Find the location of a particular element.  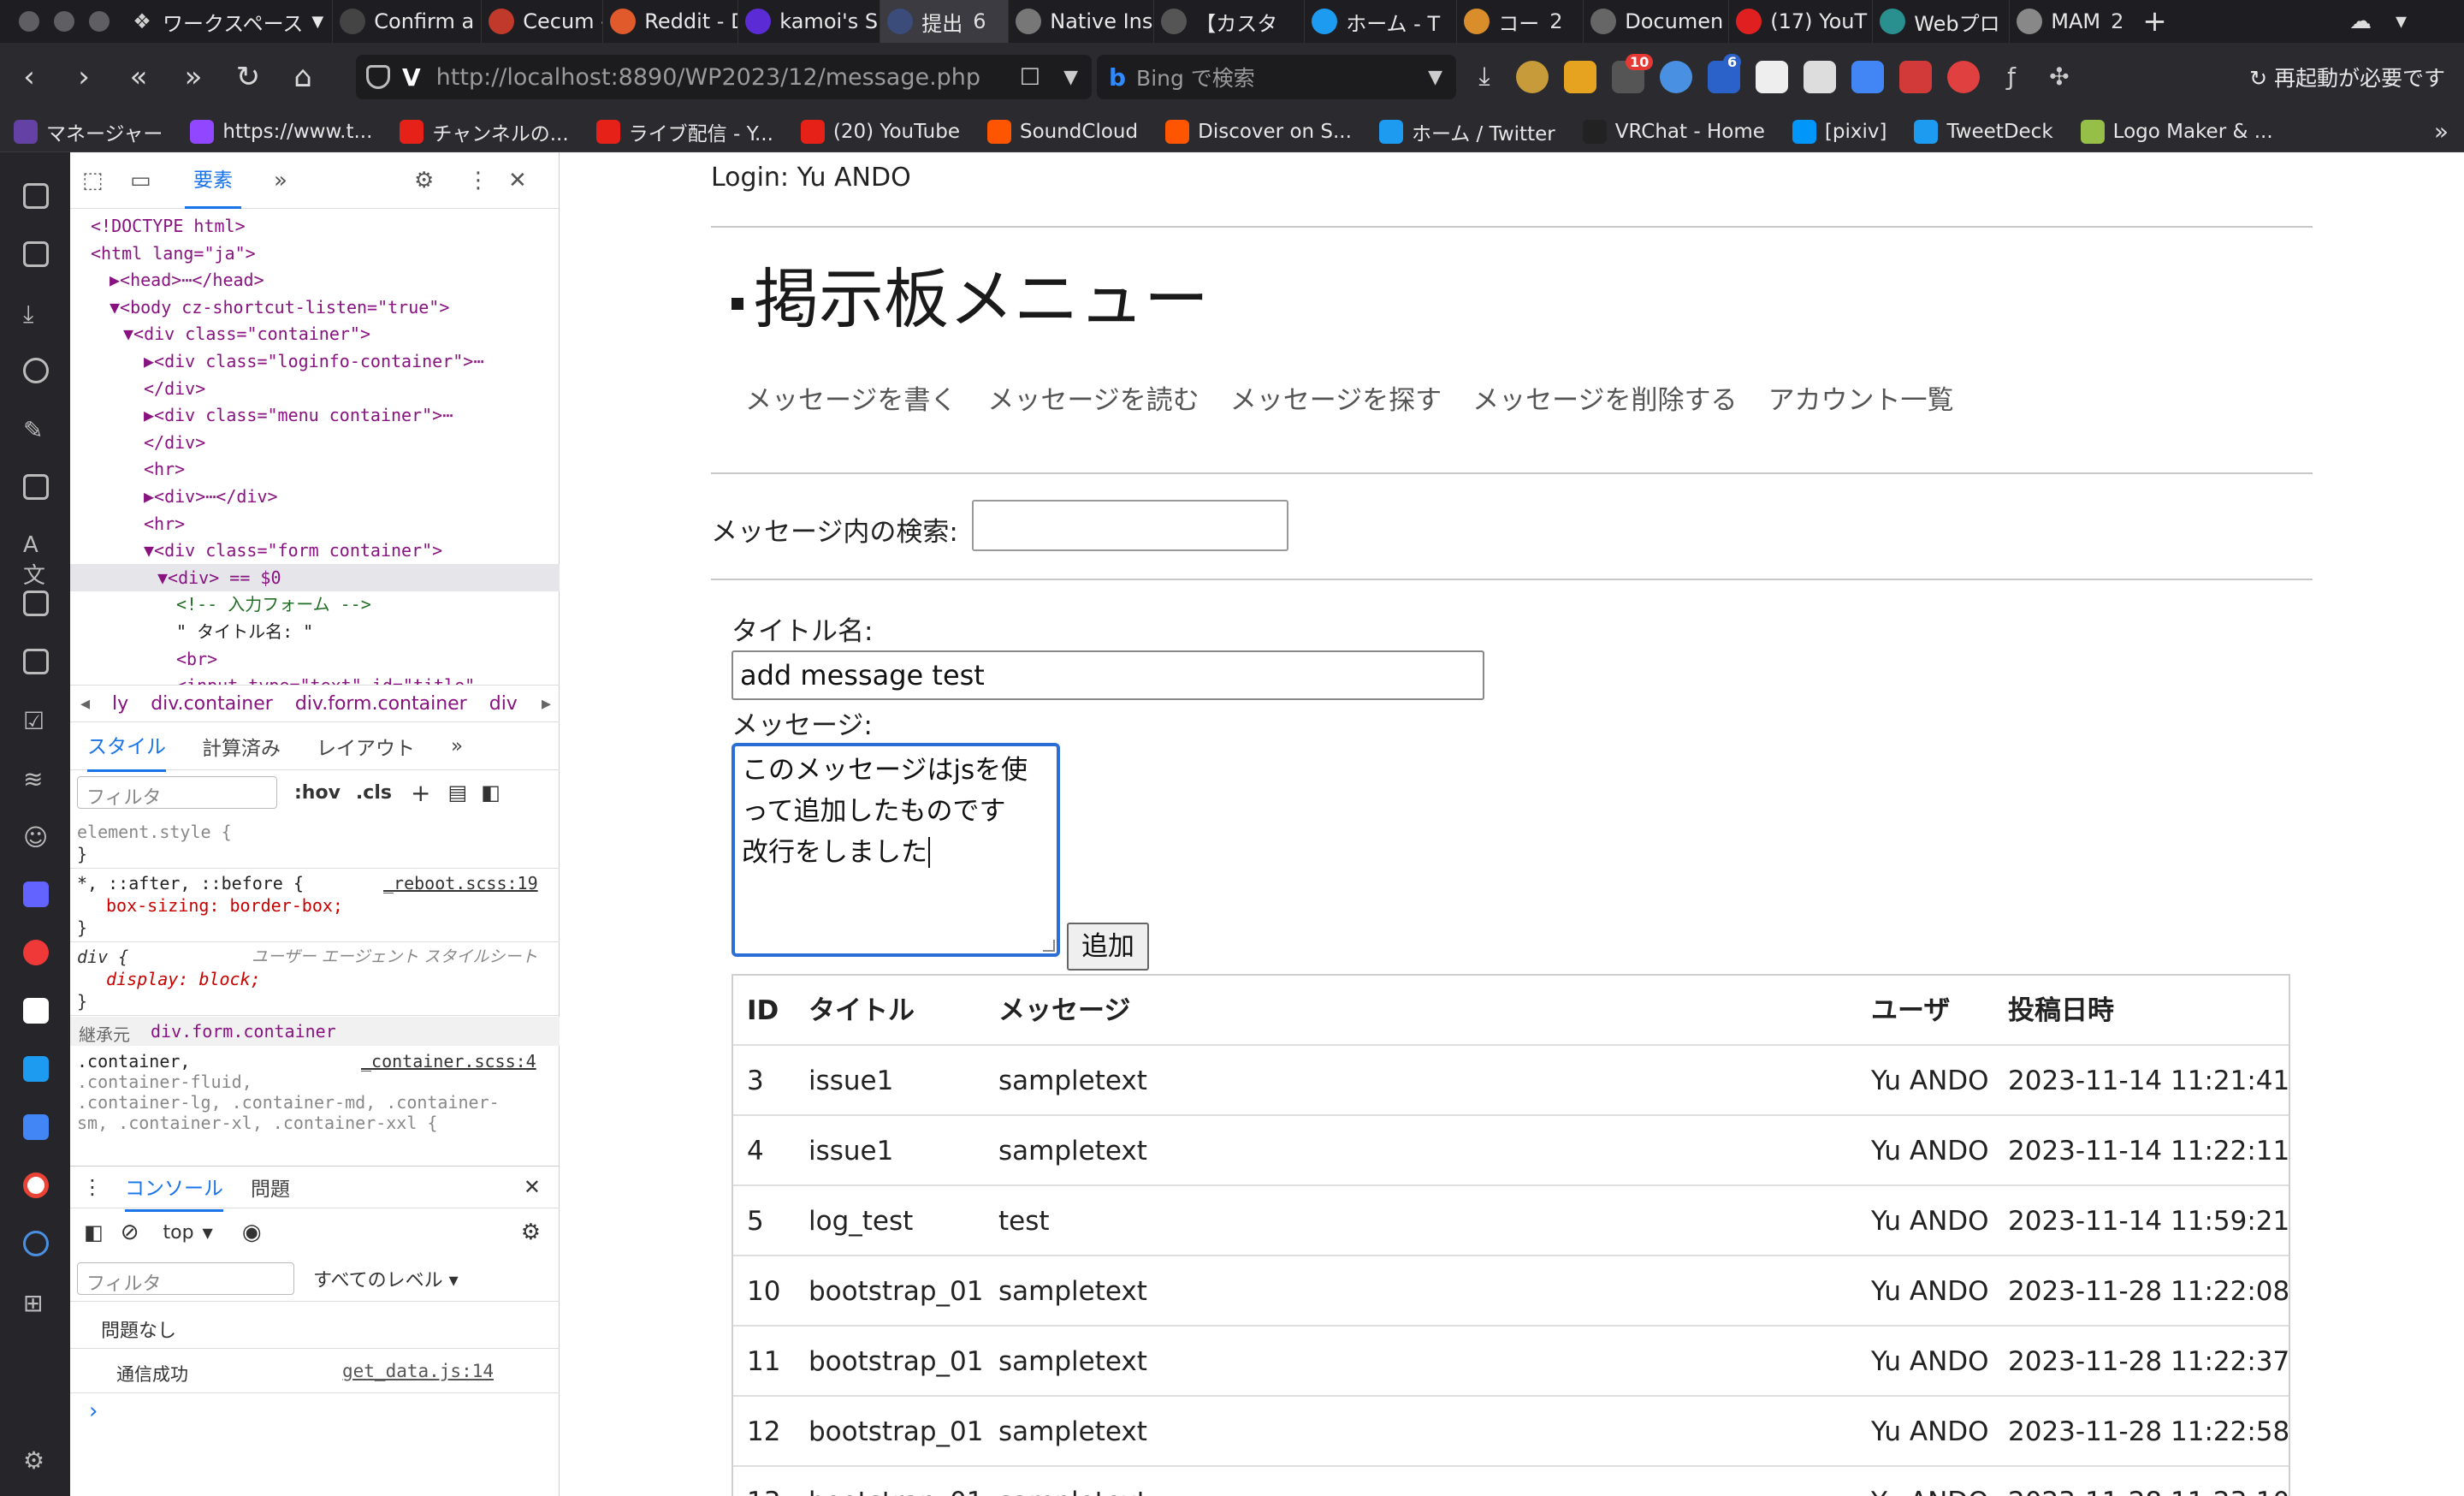

calendar-icon is located at coordinates (36, 661).